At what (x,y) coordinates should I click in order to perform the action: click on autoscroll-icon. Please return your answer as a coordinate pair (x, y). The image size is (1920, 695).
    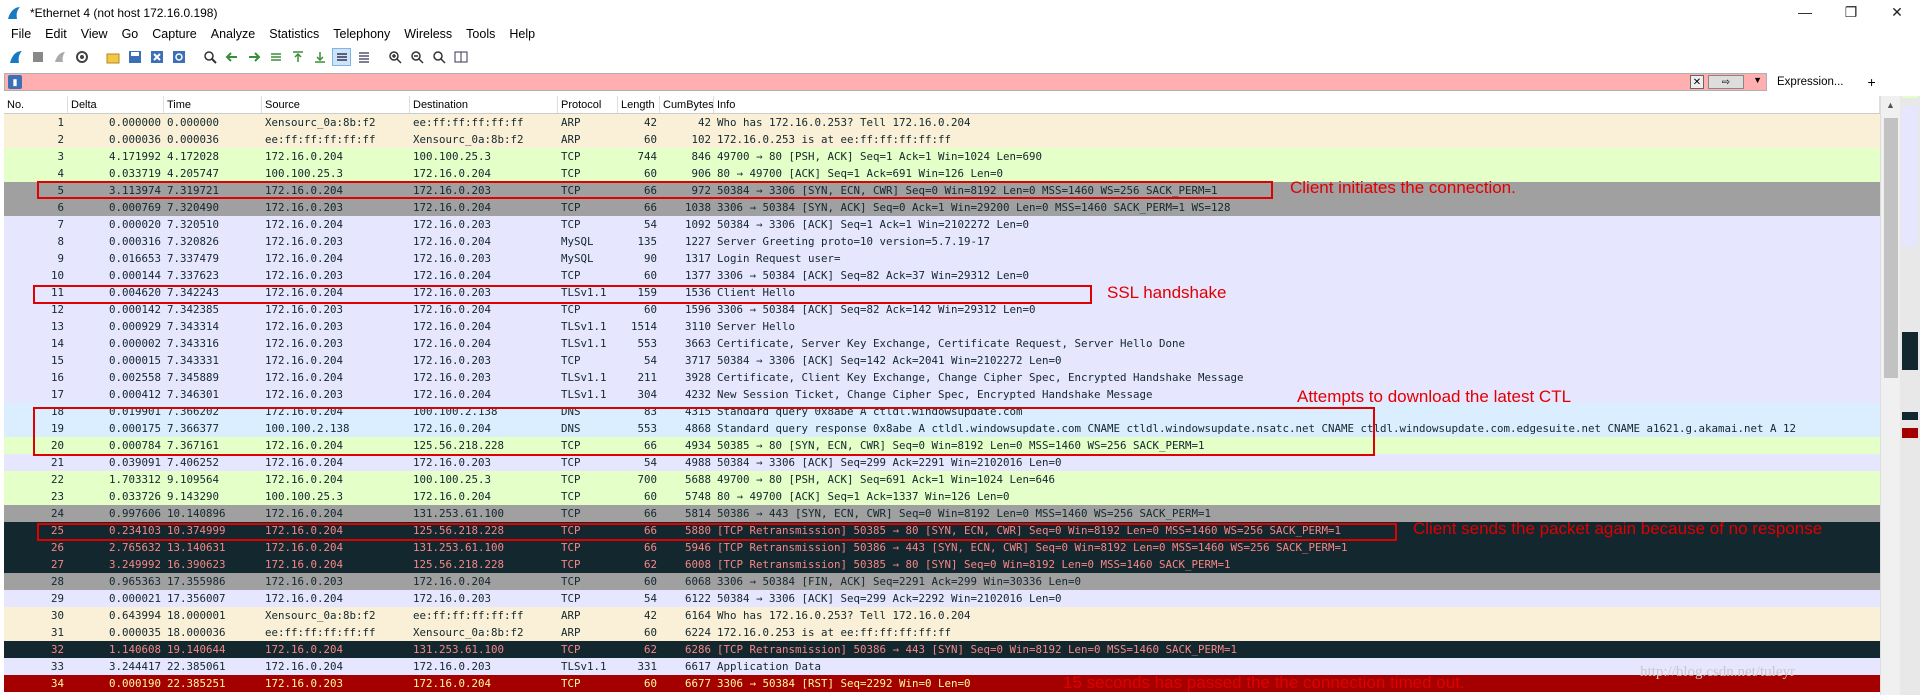
    Looking at the image, I should click on (341, 57).